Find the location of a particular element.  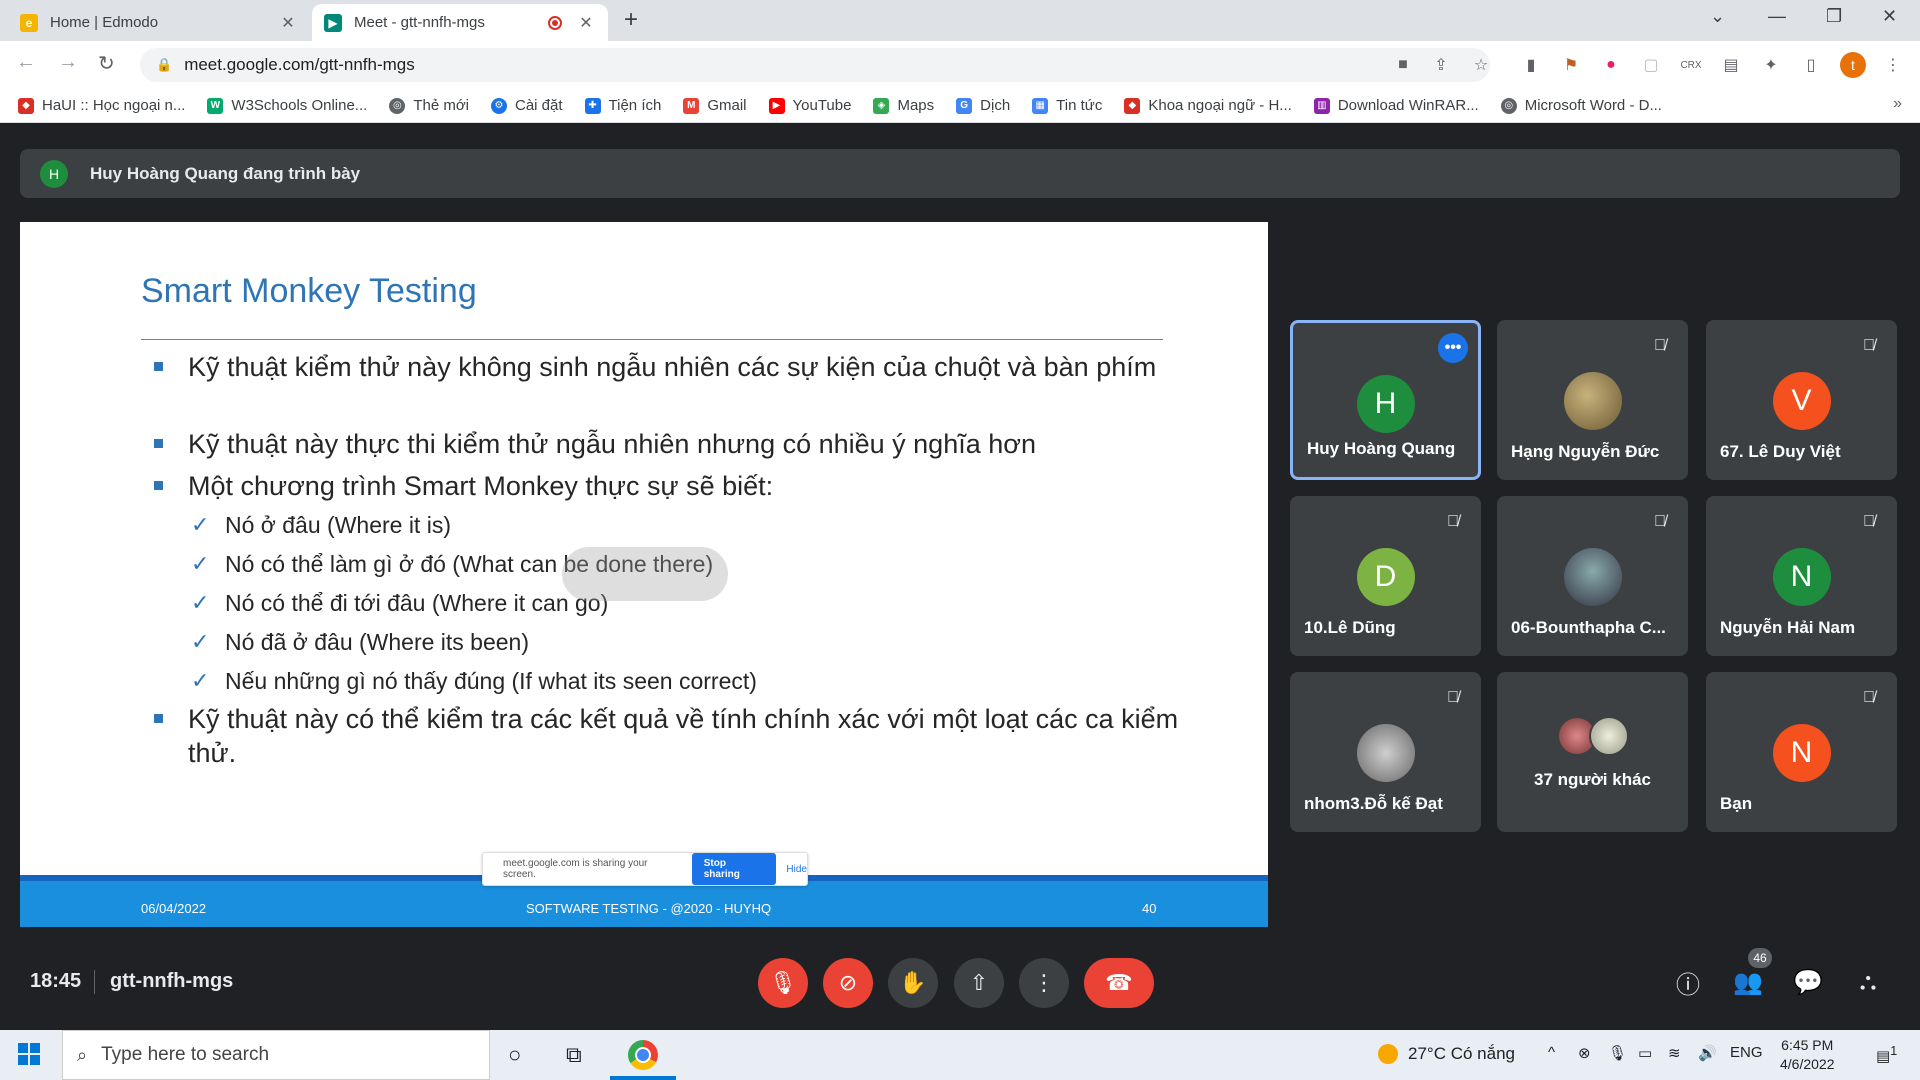

haui-icon: ◆ is located at coordinates (1132, 105).